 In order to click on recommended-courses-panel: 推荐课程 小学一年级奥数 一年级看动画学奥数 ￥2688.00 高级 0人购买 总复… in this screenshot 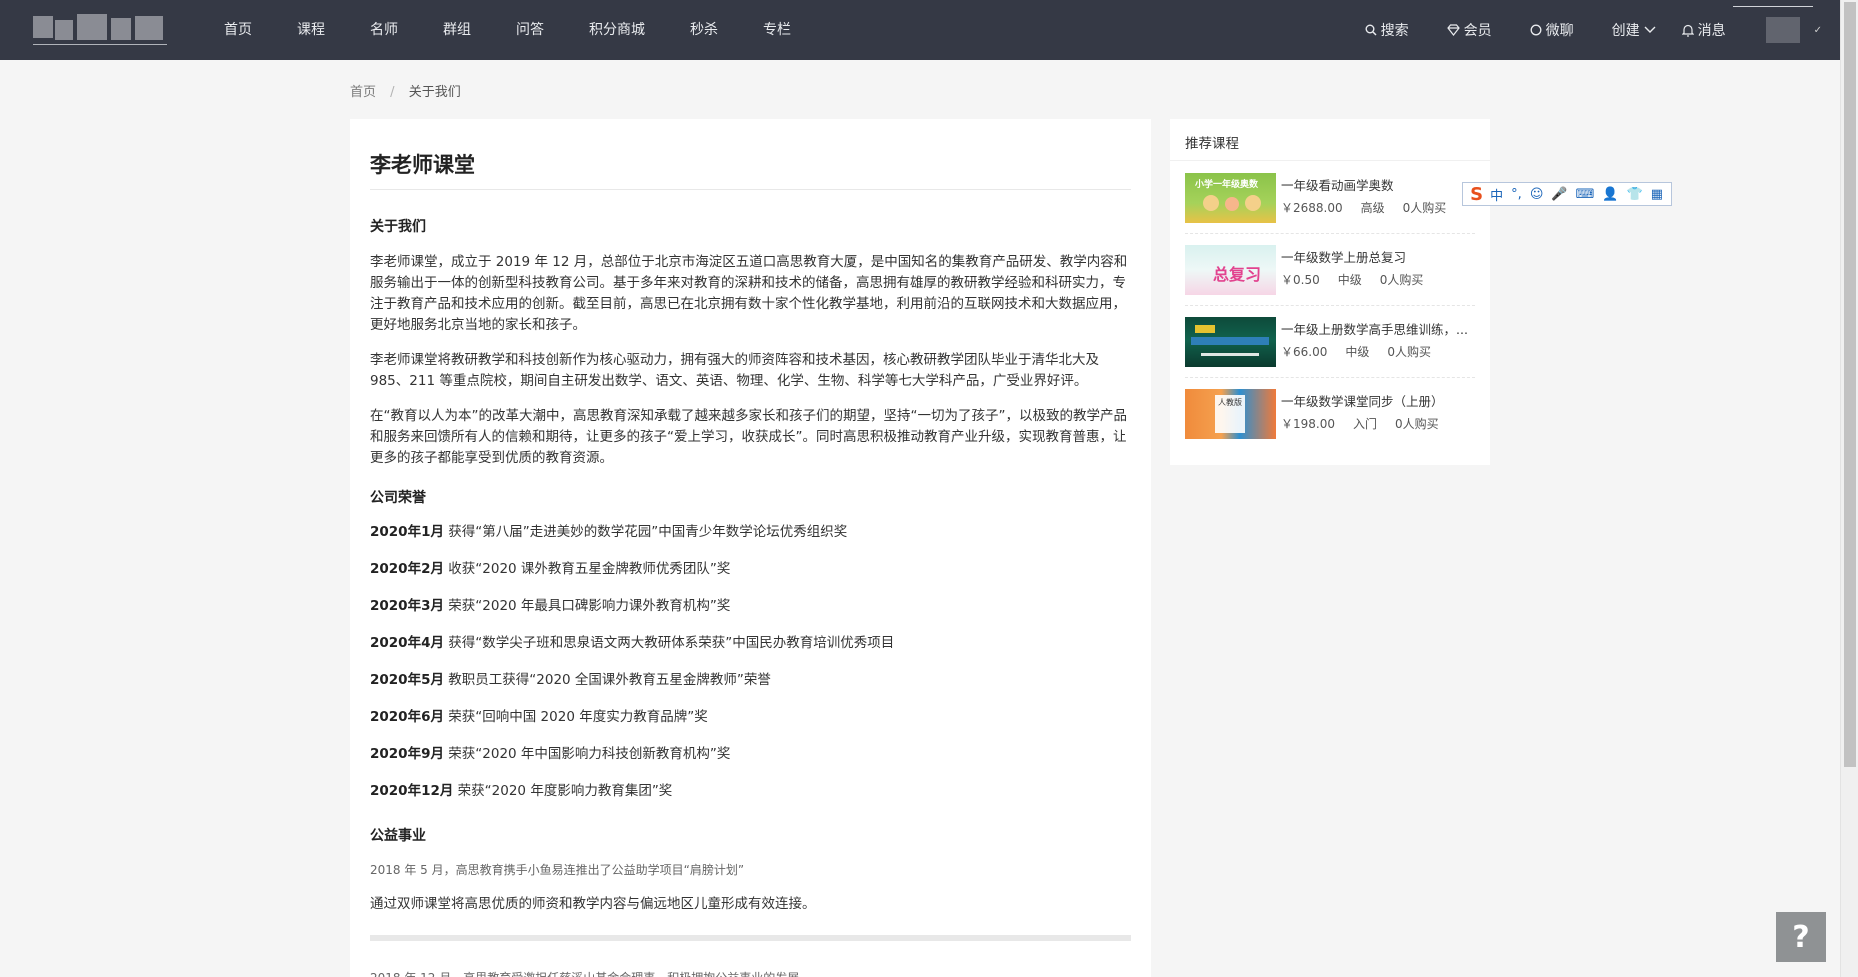, I will do `click(1330, 292)`.